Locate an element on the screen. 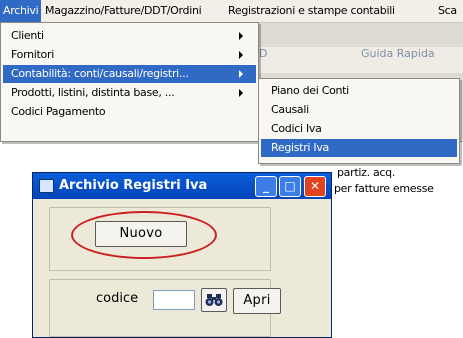 This screenshot has height=338, width=463. submenu-item-piano-conti: Piano dei Conti is located at coordinates (359, 91).